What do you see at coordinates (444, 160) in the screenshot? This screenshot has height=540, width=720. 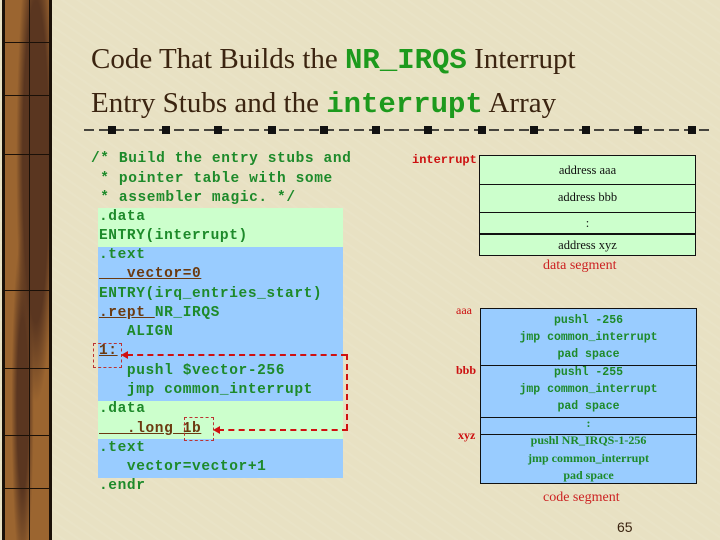 I see `interrupt-label: interrupt` at bounding box center [444, 160].